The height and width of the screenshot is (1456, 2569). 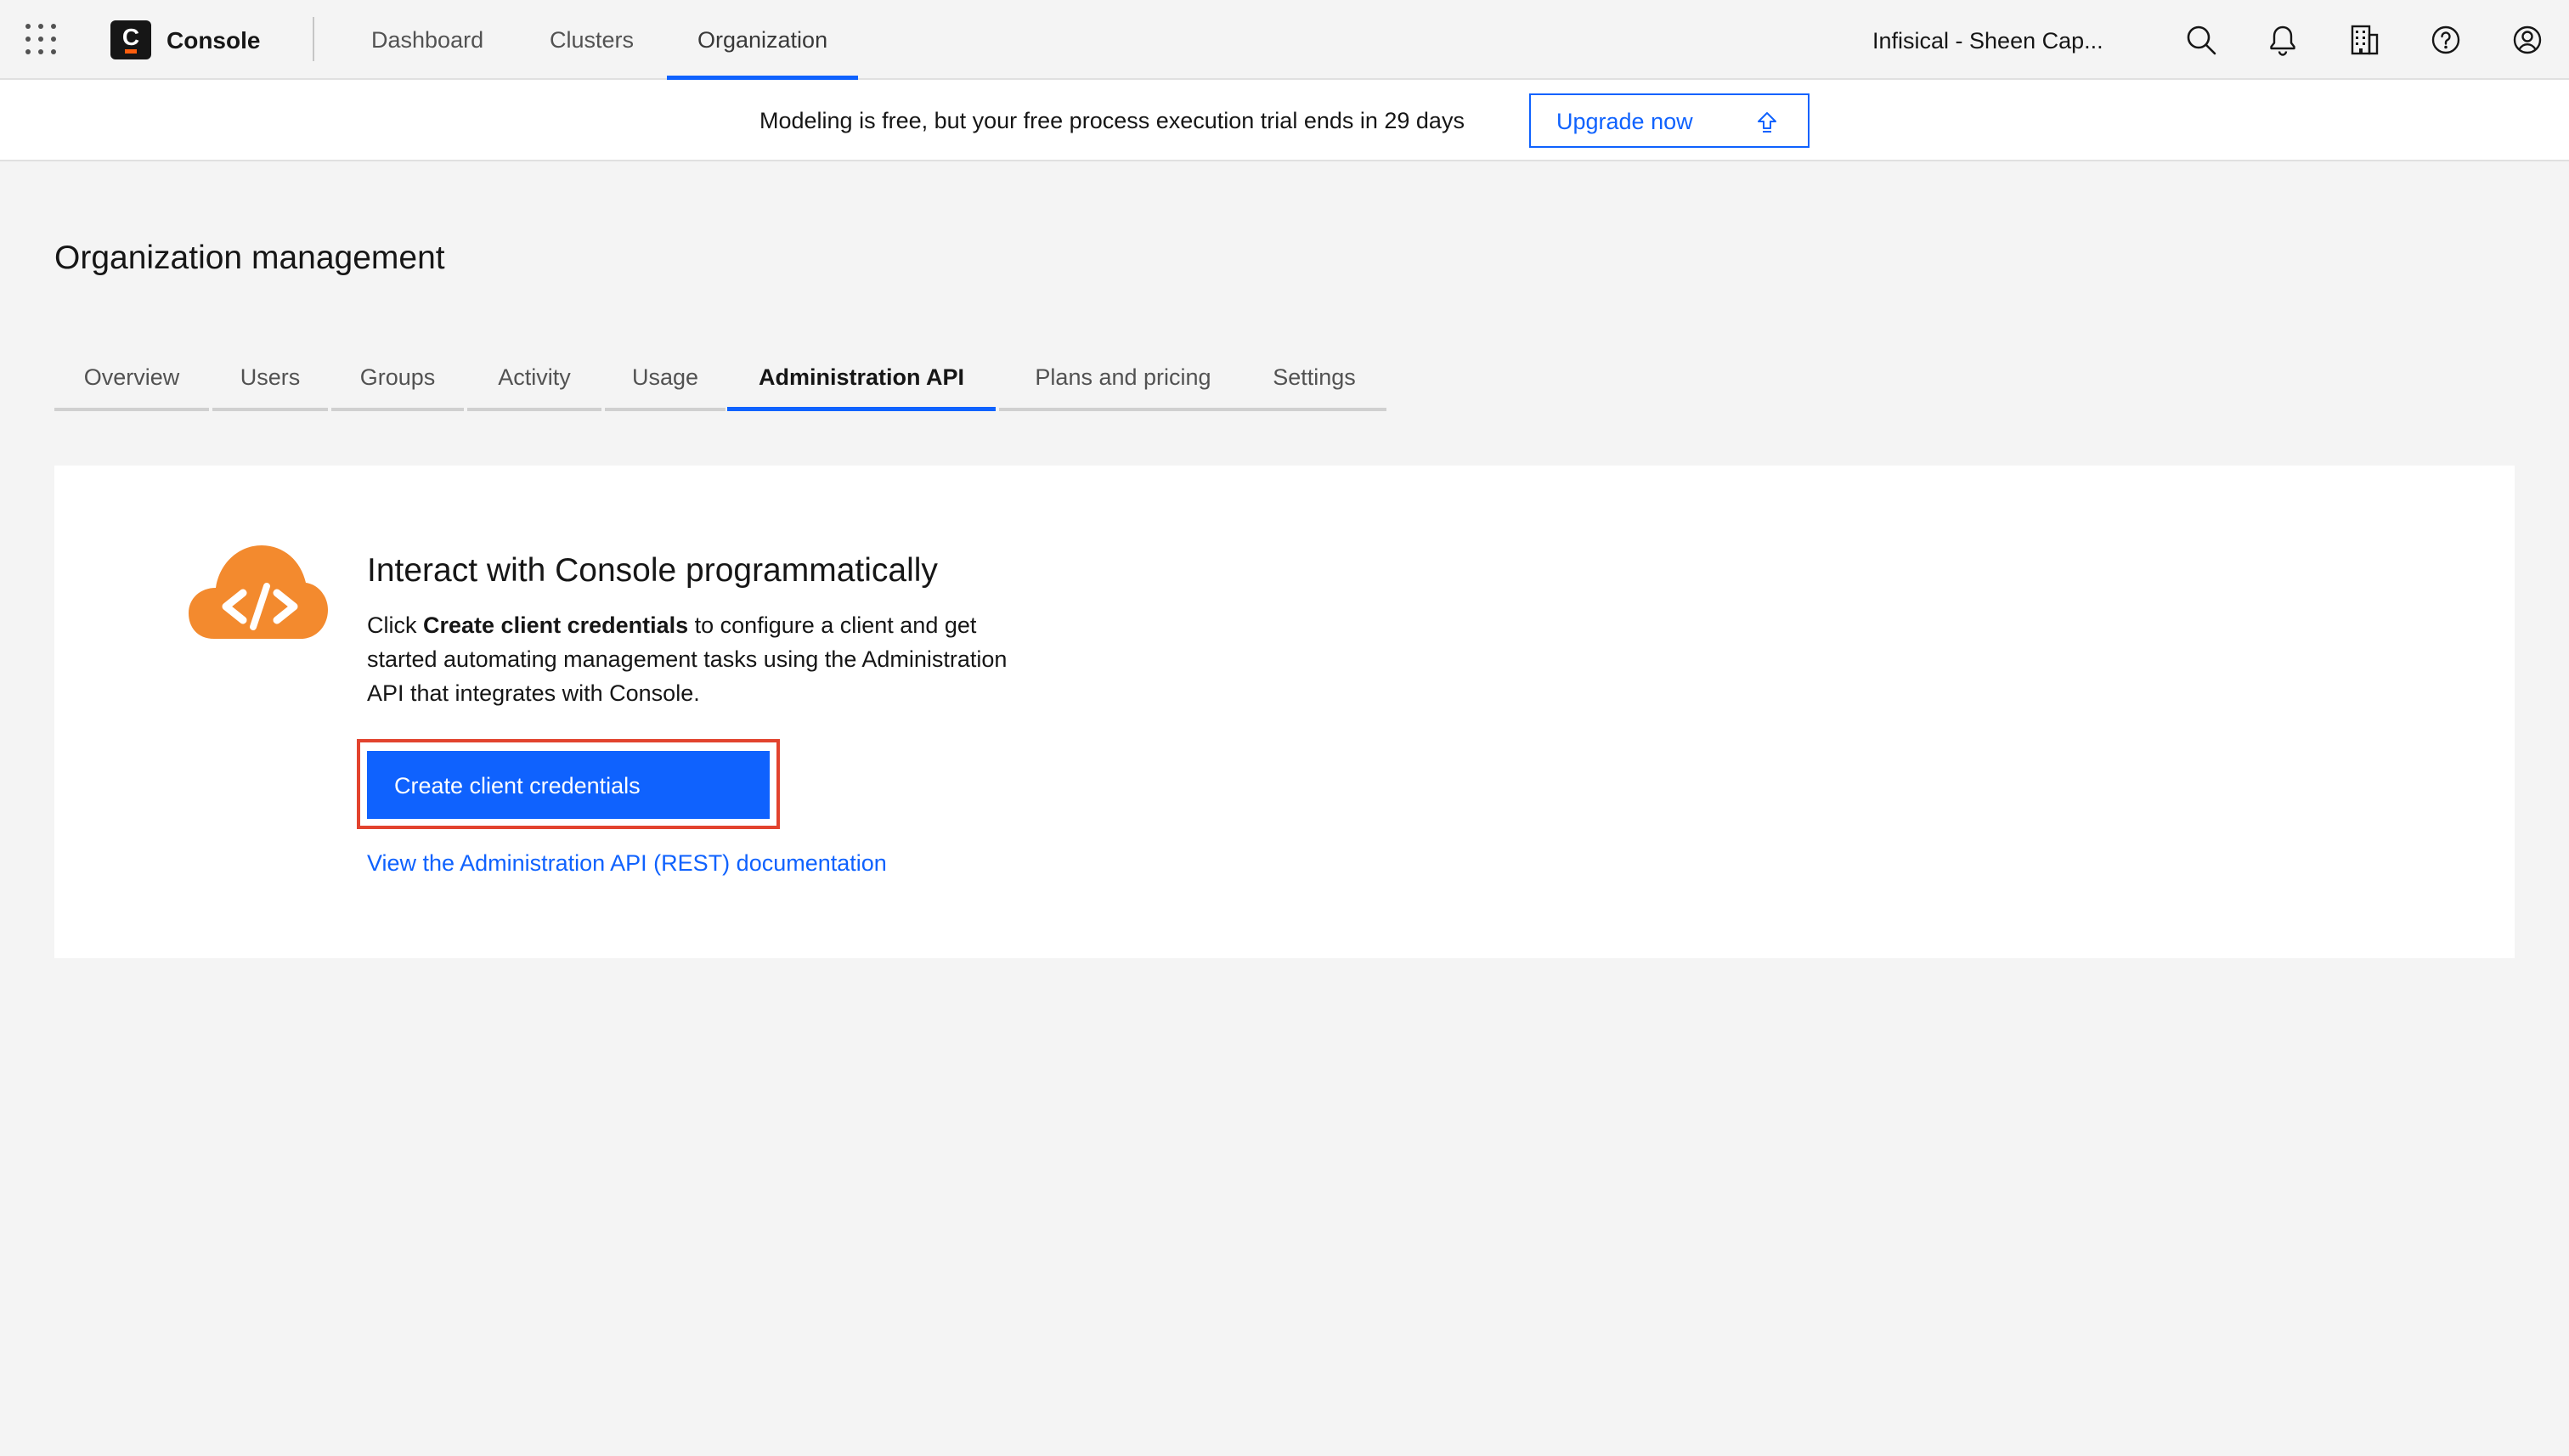 What do you see at coordinates (591, 39) in the screenshot?
I see `nav-clusters: Clusters` at bounding box center [591, 39].